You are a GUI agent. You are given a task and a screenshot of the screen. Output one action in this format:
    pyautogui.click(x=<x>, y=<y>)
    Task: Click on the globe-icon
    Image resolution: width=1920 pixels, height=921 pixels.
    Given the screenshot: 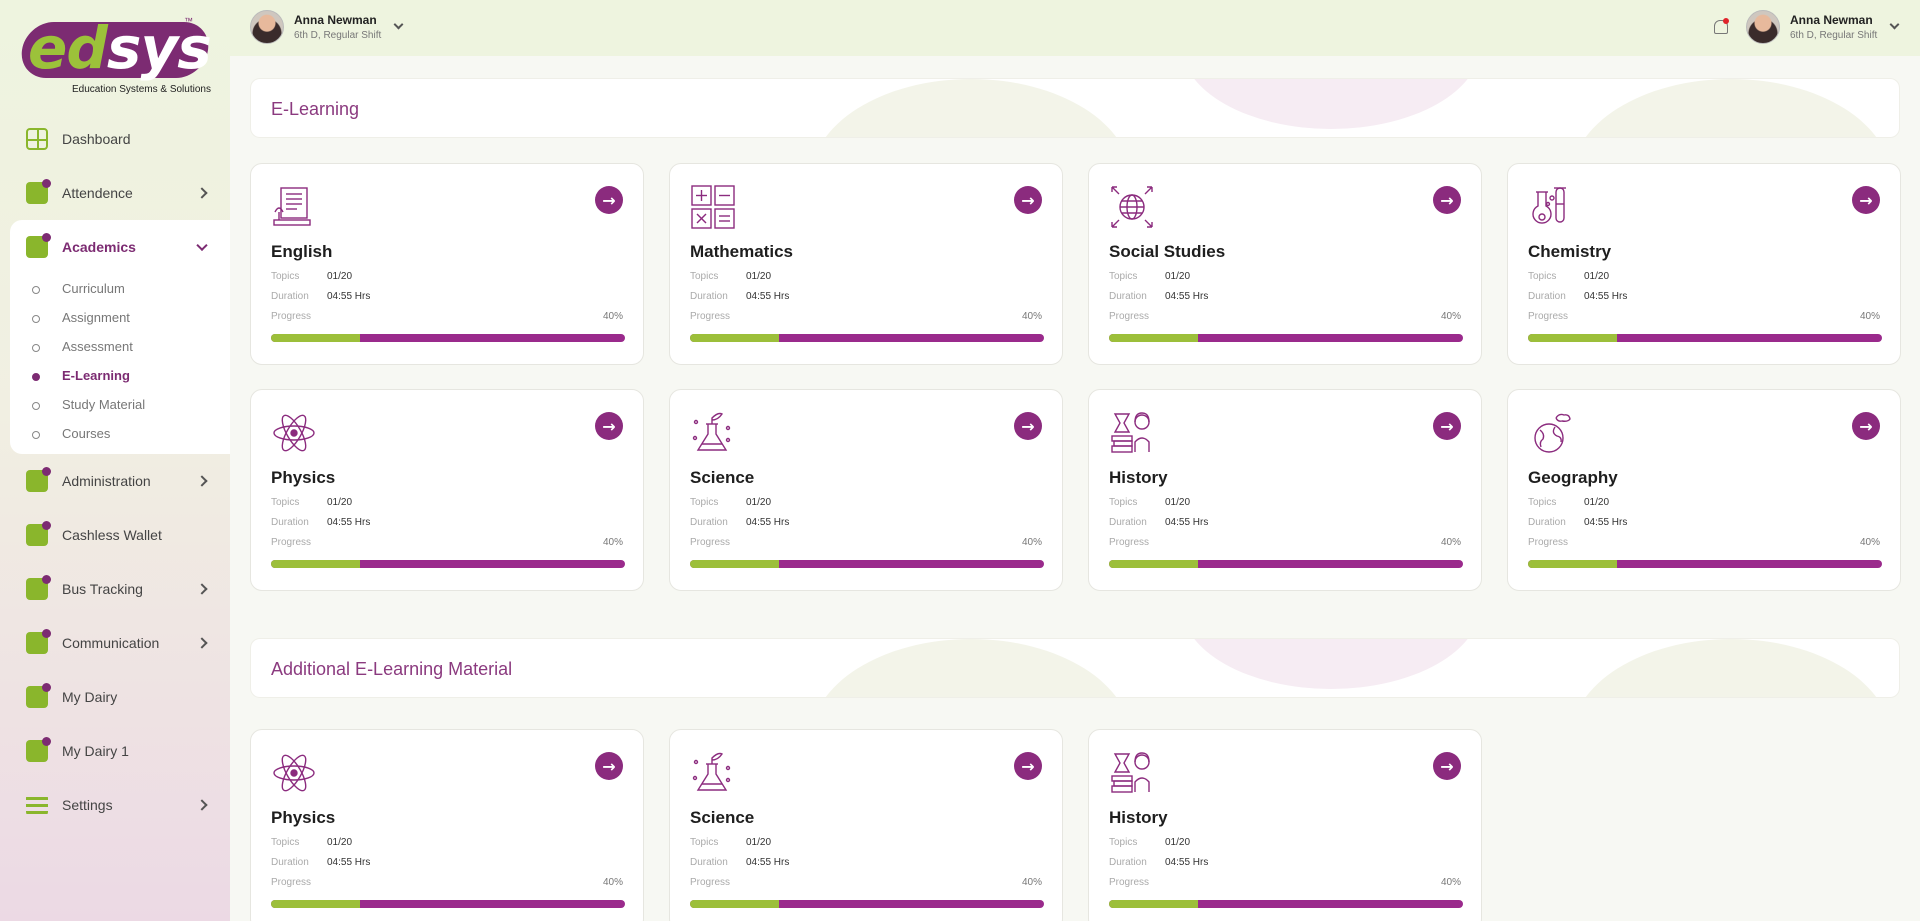 What is the action you would take?
    pyautogui.click(x=1132, y=207)
    